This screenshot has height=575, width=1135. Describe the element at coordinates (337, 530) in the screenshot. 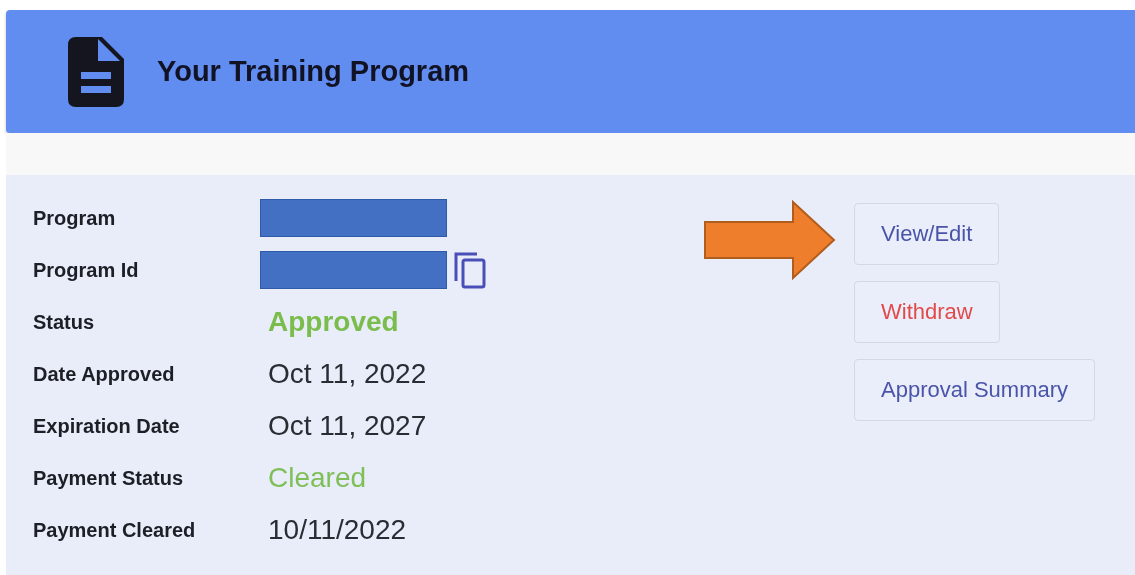

I see `field-value: 10/11/2022` at that location.